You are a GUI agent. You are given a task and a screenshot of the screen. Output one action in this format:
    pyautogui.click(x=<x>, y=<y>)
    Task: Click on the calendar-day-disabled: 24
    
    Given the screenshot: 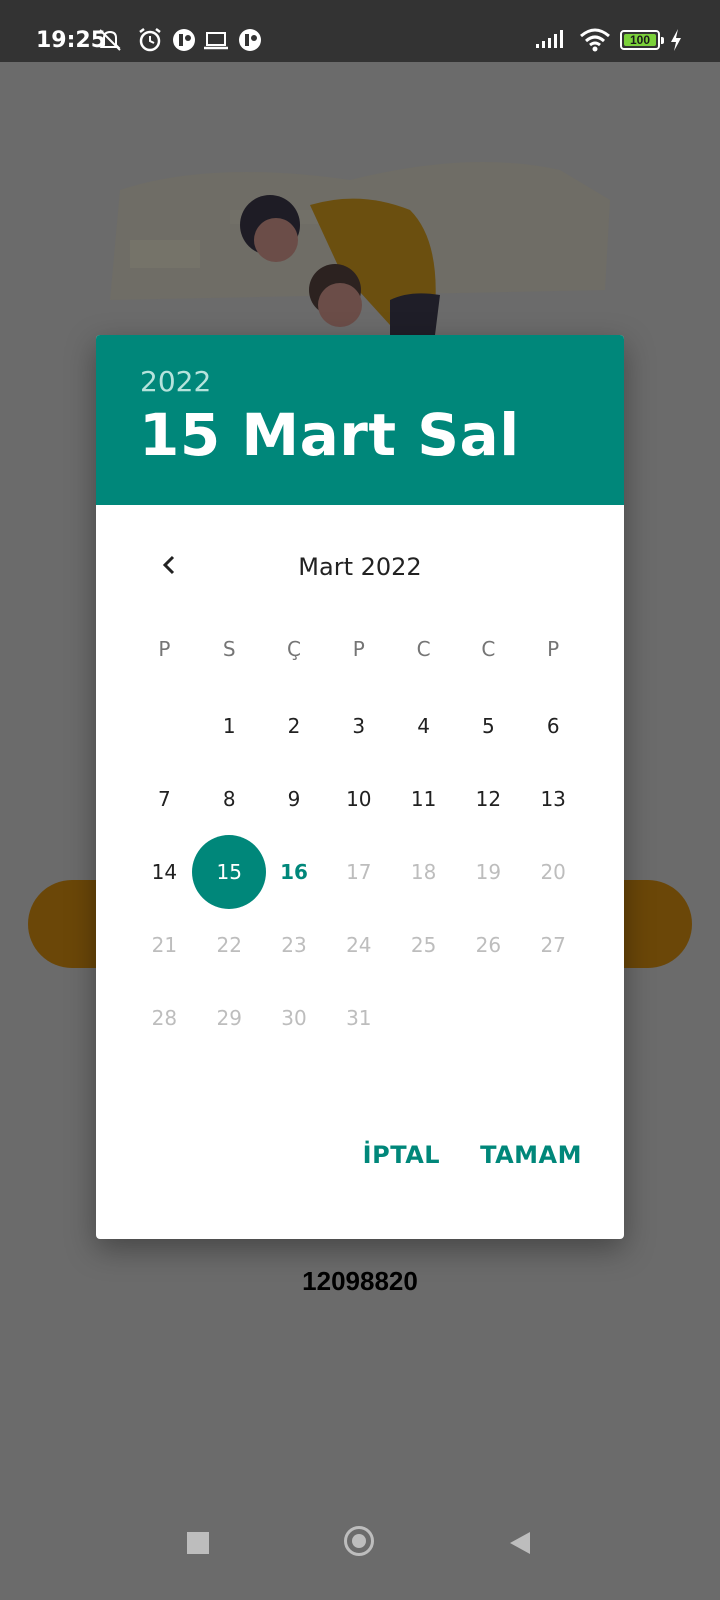 What is the action you would take?
    pyautogui.click(x=359, y=944)
    